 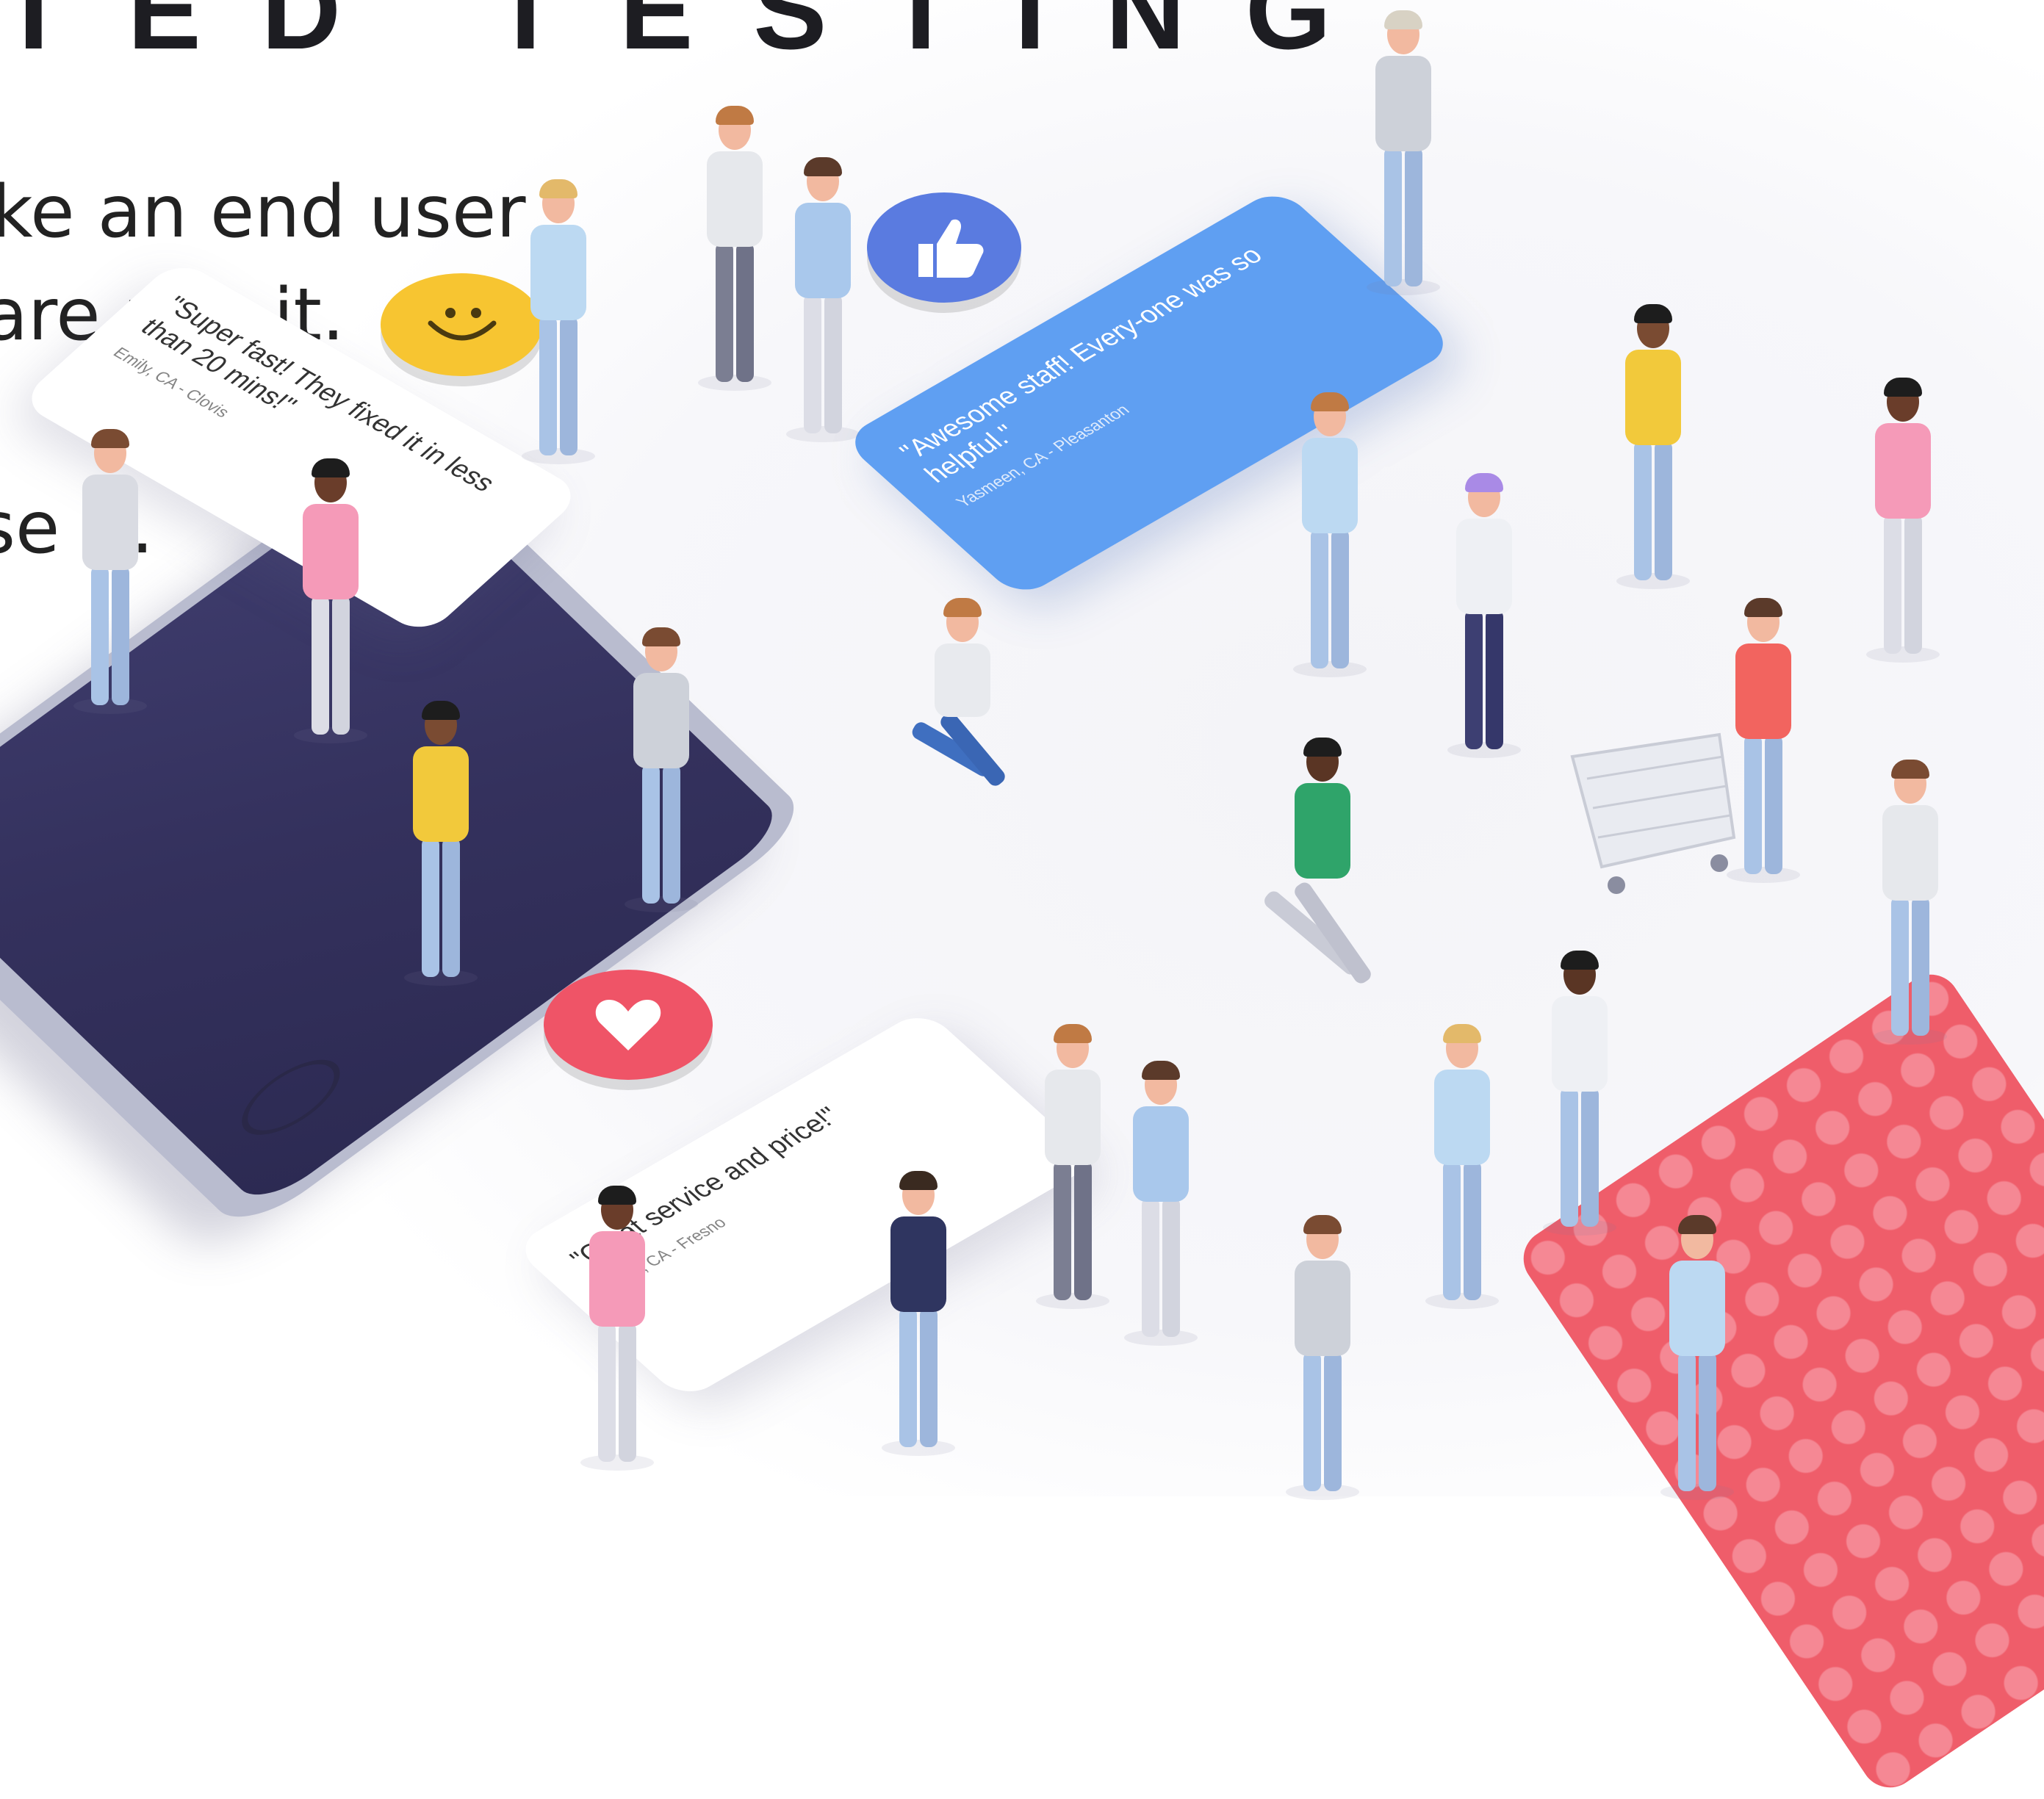 I want to click on heart-icon, so click(x=628, y=1025).